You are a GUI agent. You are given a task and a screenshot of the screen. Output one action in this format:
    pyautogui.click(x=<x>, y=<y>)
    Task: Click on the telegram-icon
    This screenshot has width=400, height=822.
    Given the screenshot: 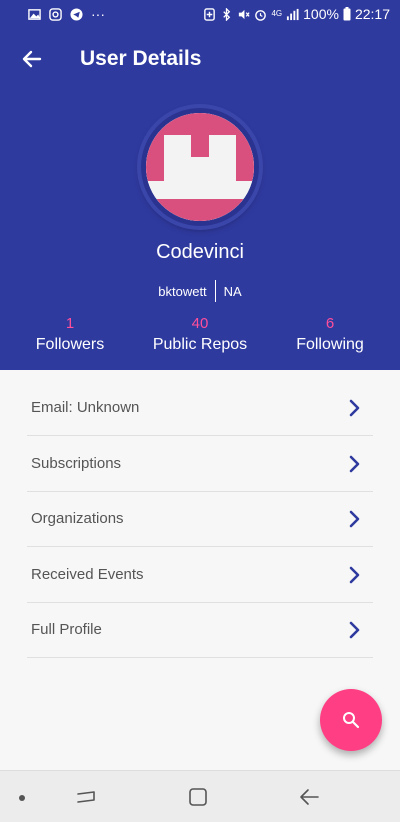 What is the action you would take?
    pyautogui.click(x=76, y=14)
    